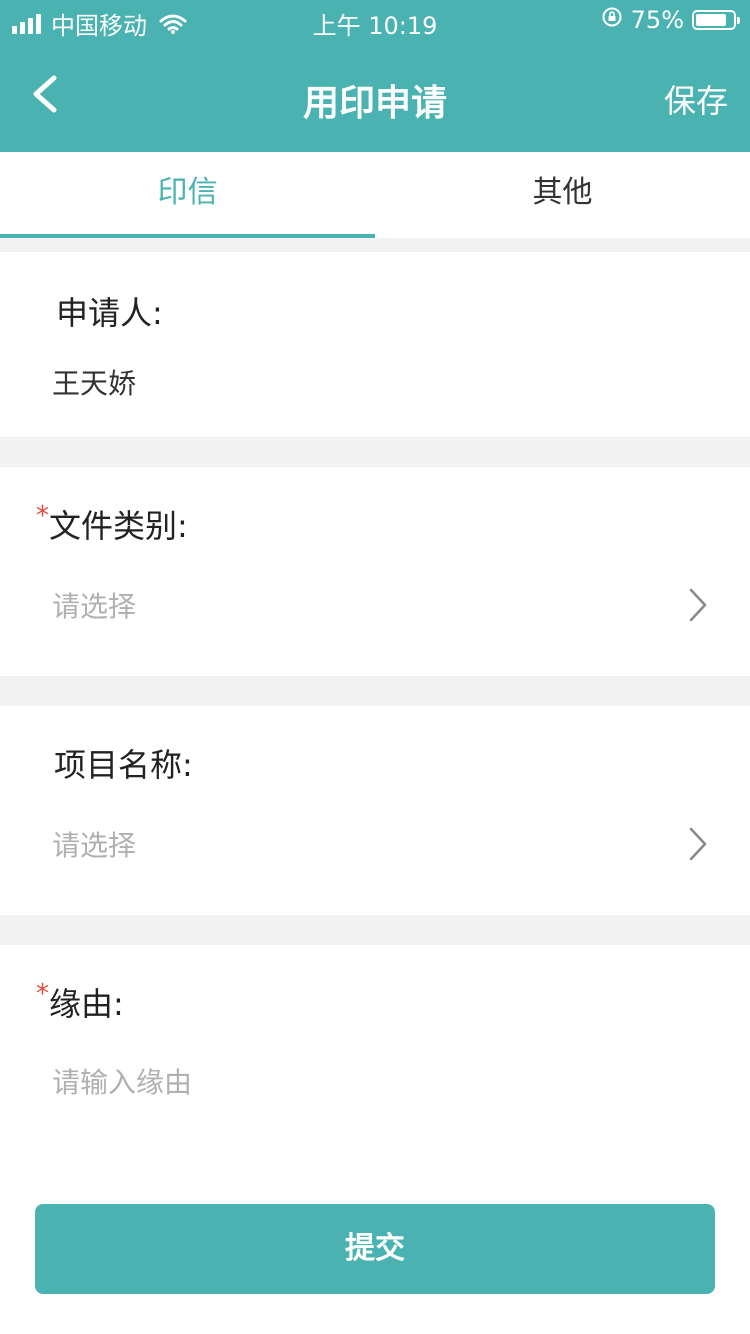 Image resolution: width=750 pixels, height=1334 pixels. Describe the element at coordinates (612, 20) in the screenshot. I see `rotation-lock-icon` at that location.